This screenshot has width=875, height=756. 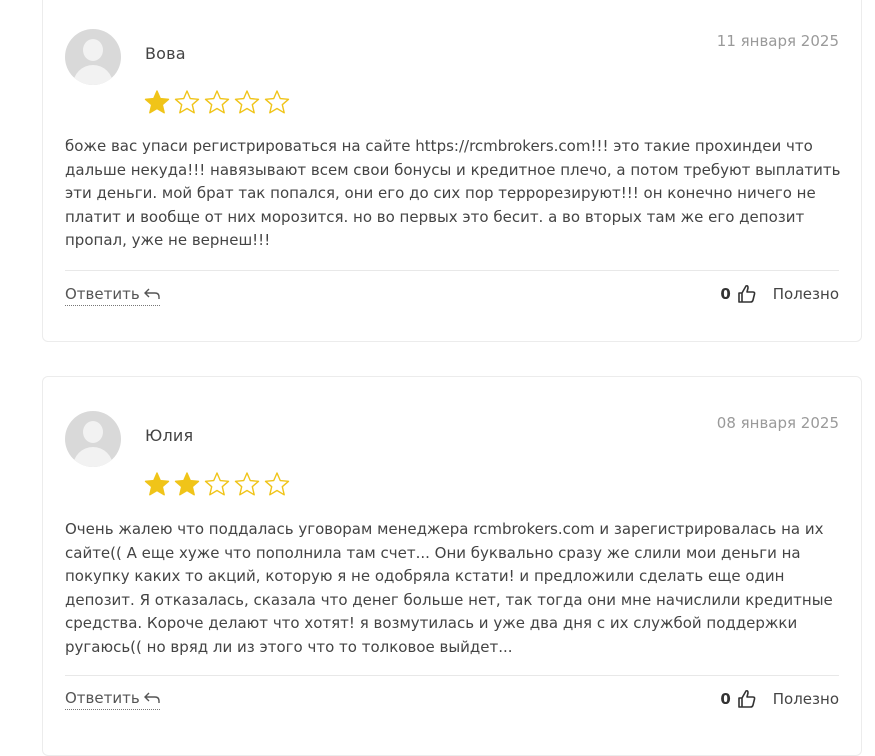 What do you see at coordinates (165, 53) in the screenshot?
I see `review-author: Вова` at bounding box center [165, 53].